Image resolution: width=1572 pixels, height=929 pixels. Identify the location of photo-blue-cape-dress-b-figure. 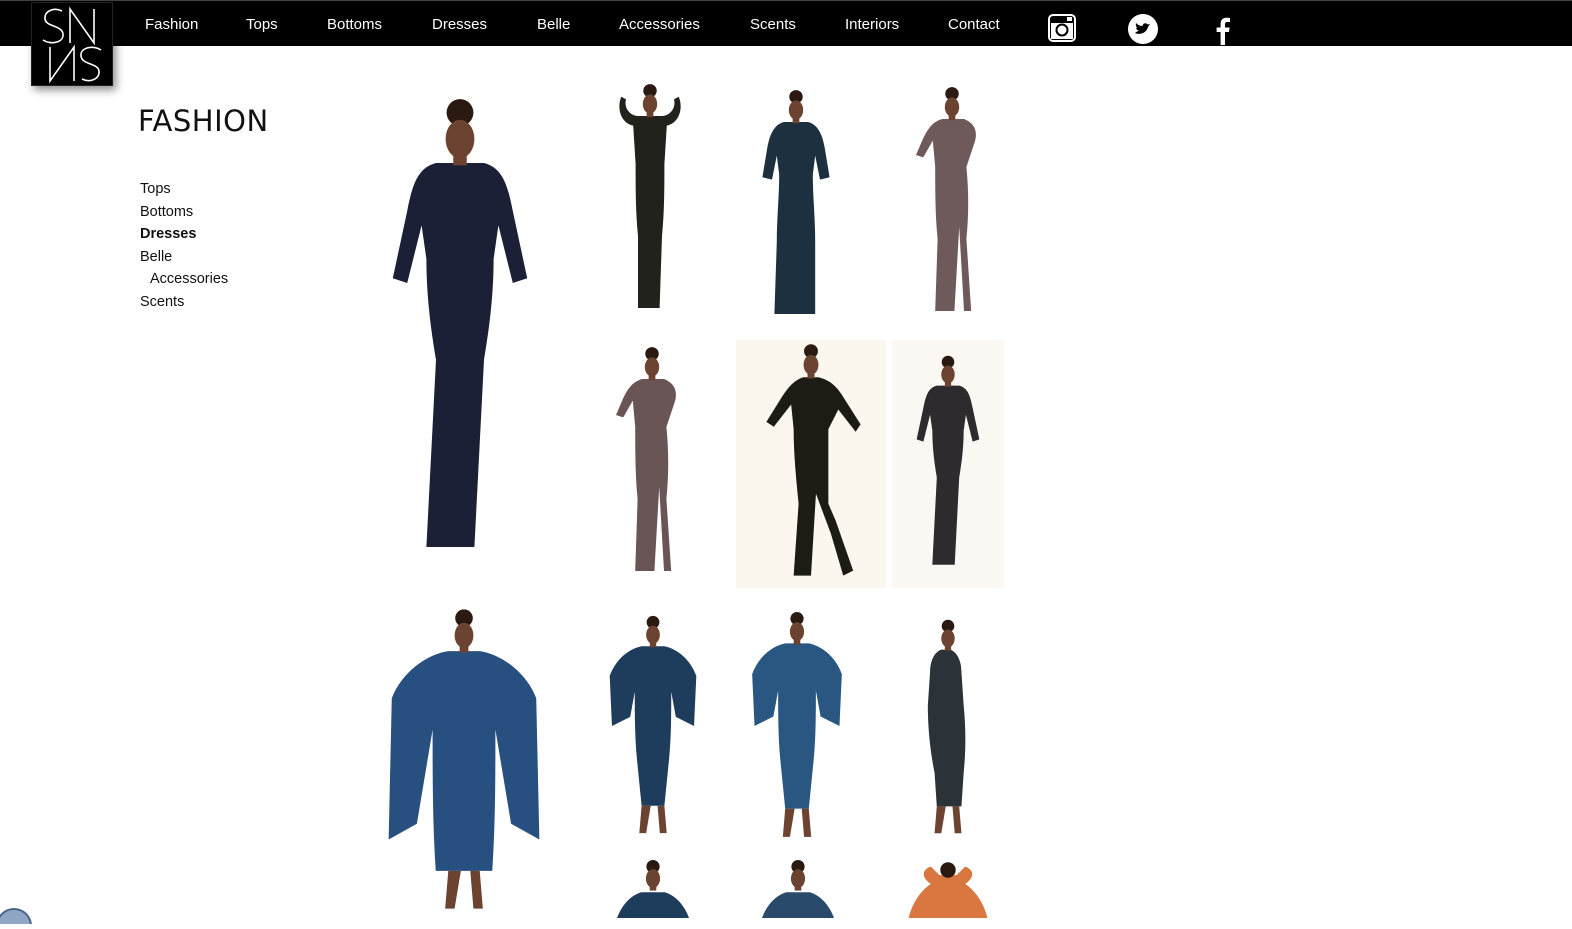
(797, 724).